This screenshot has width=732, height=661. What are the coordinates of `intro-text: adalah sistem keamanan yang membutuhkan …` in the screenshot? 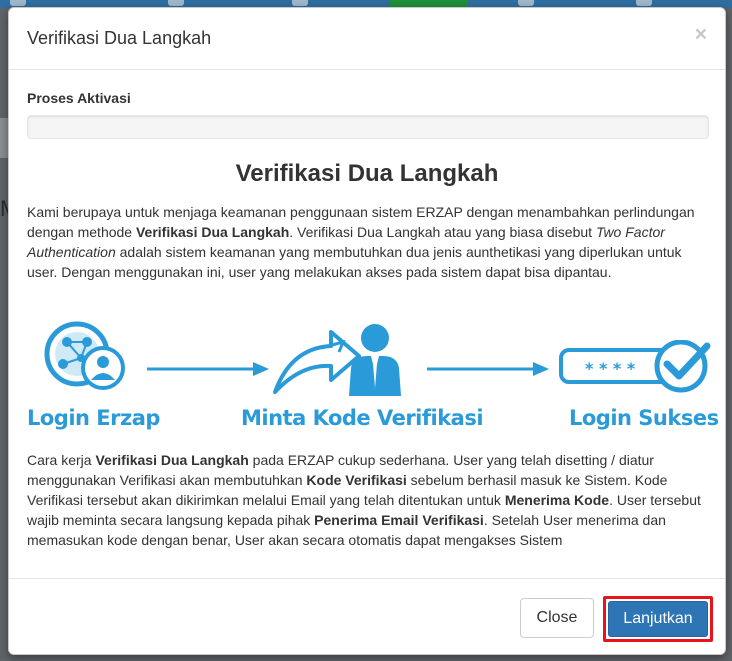 It's located at (354, 262).